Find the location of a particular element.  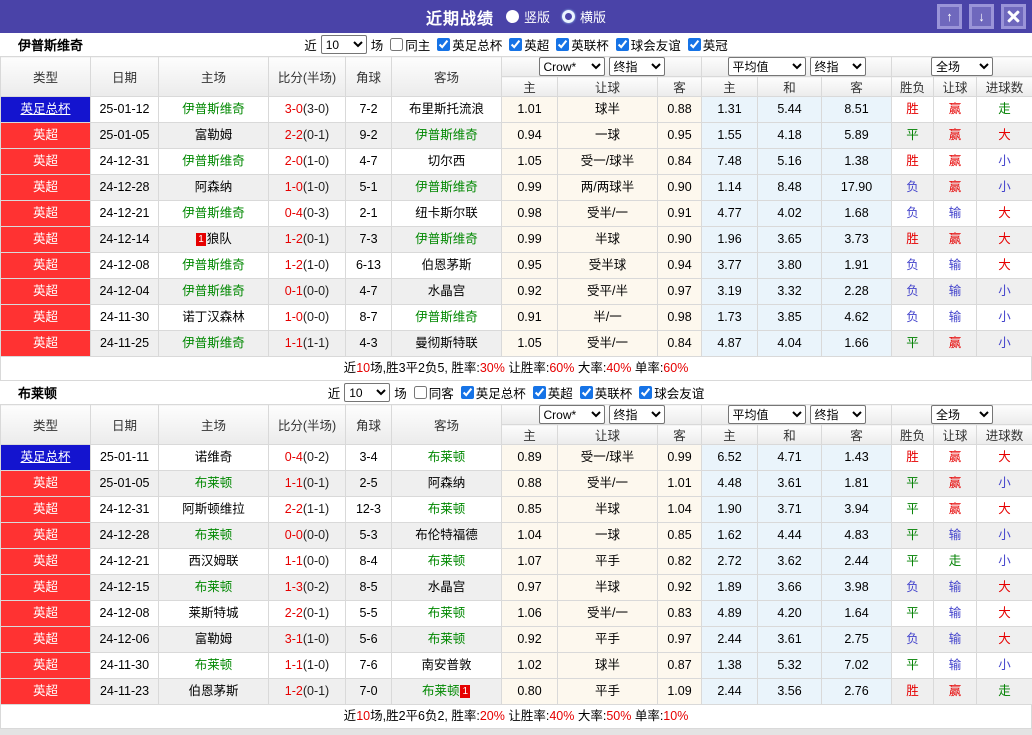

team-name-text: 狼队 is located at coordinates (219, 239).